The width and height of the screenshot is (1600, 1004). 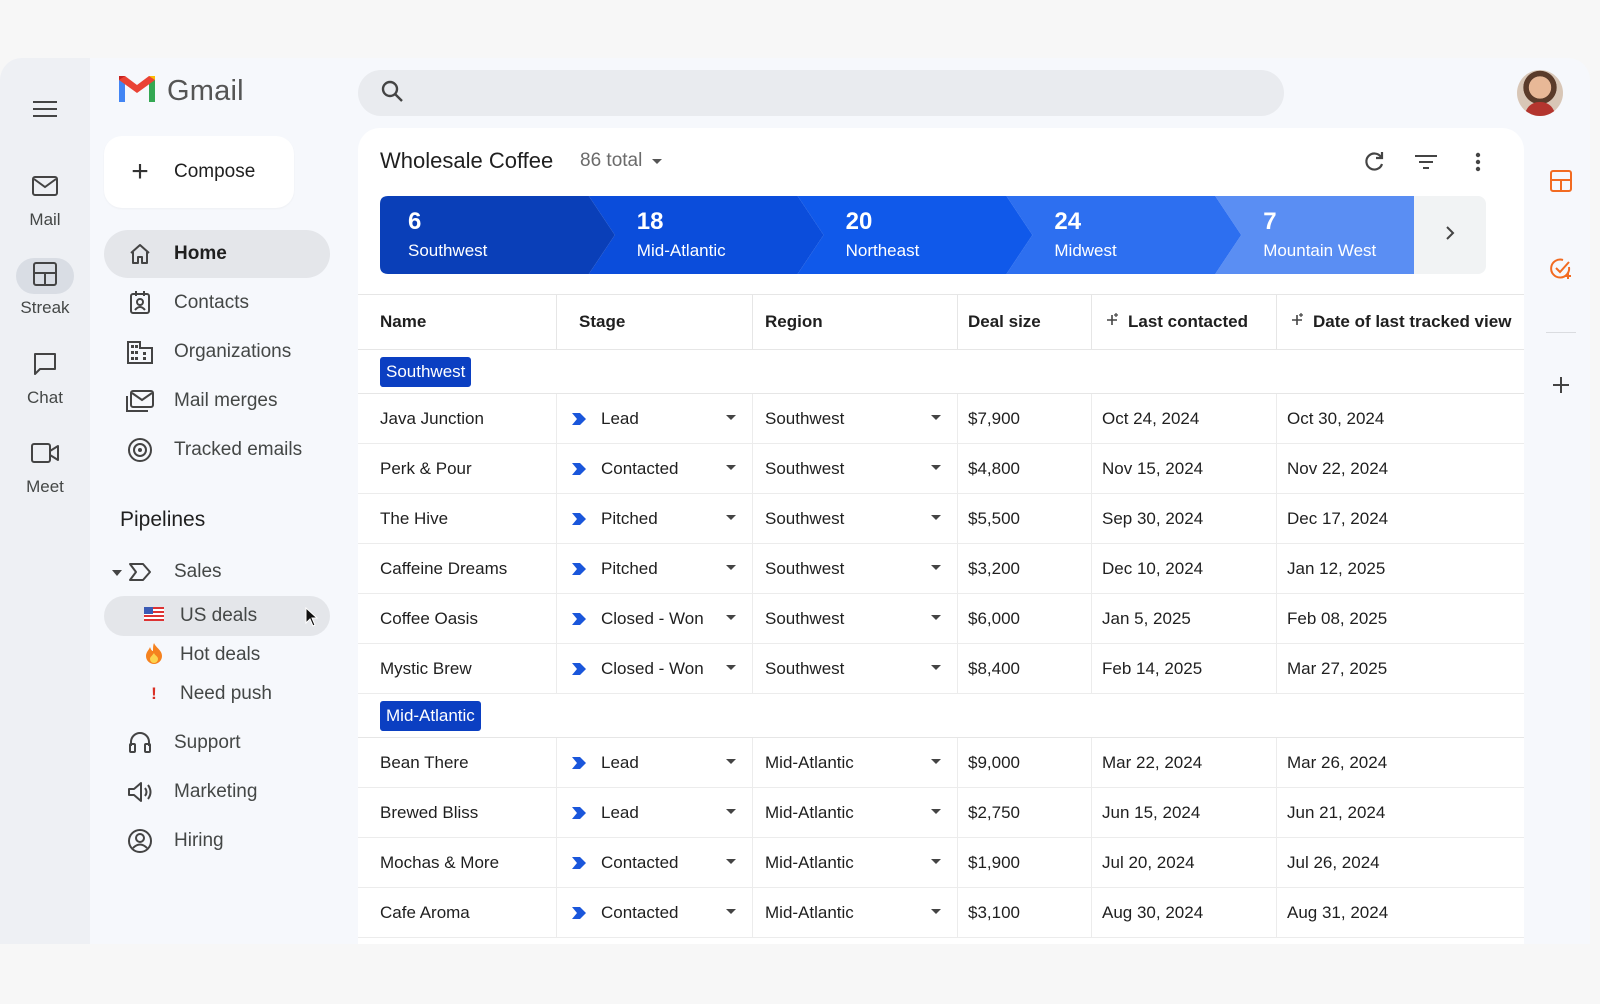 I want to click on group-header: Southwest, so click(x=941, y=372).